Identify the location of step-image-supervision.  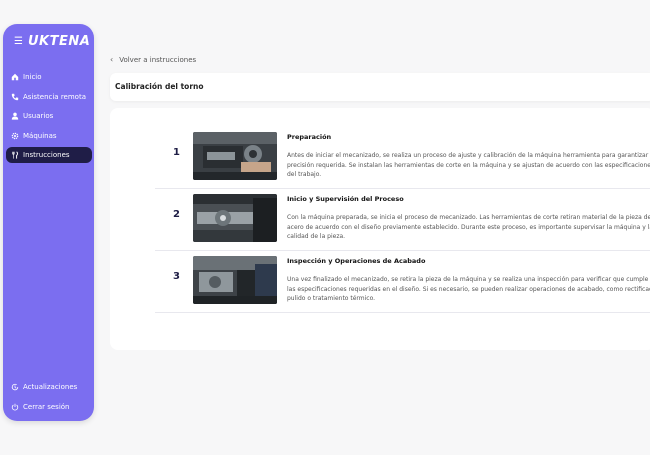
(235, 218).